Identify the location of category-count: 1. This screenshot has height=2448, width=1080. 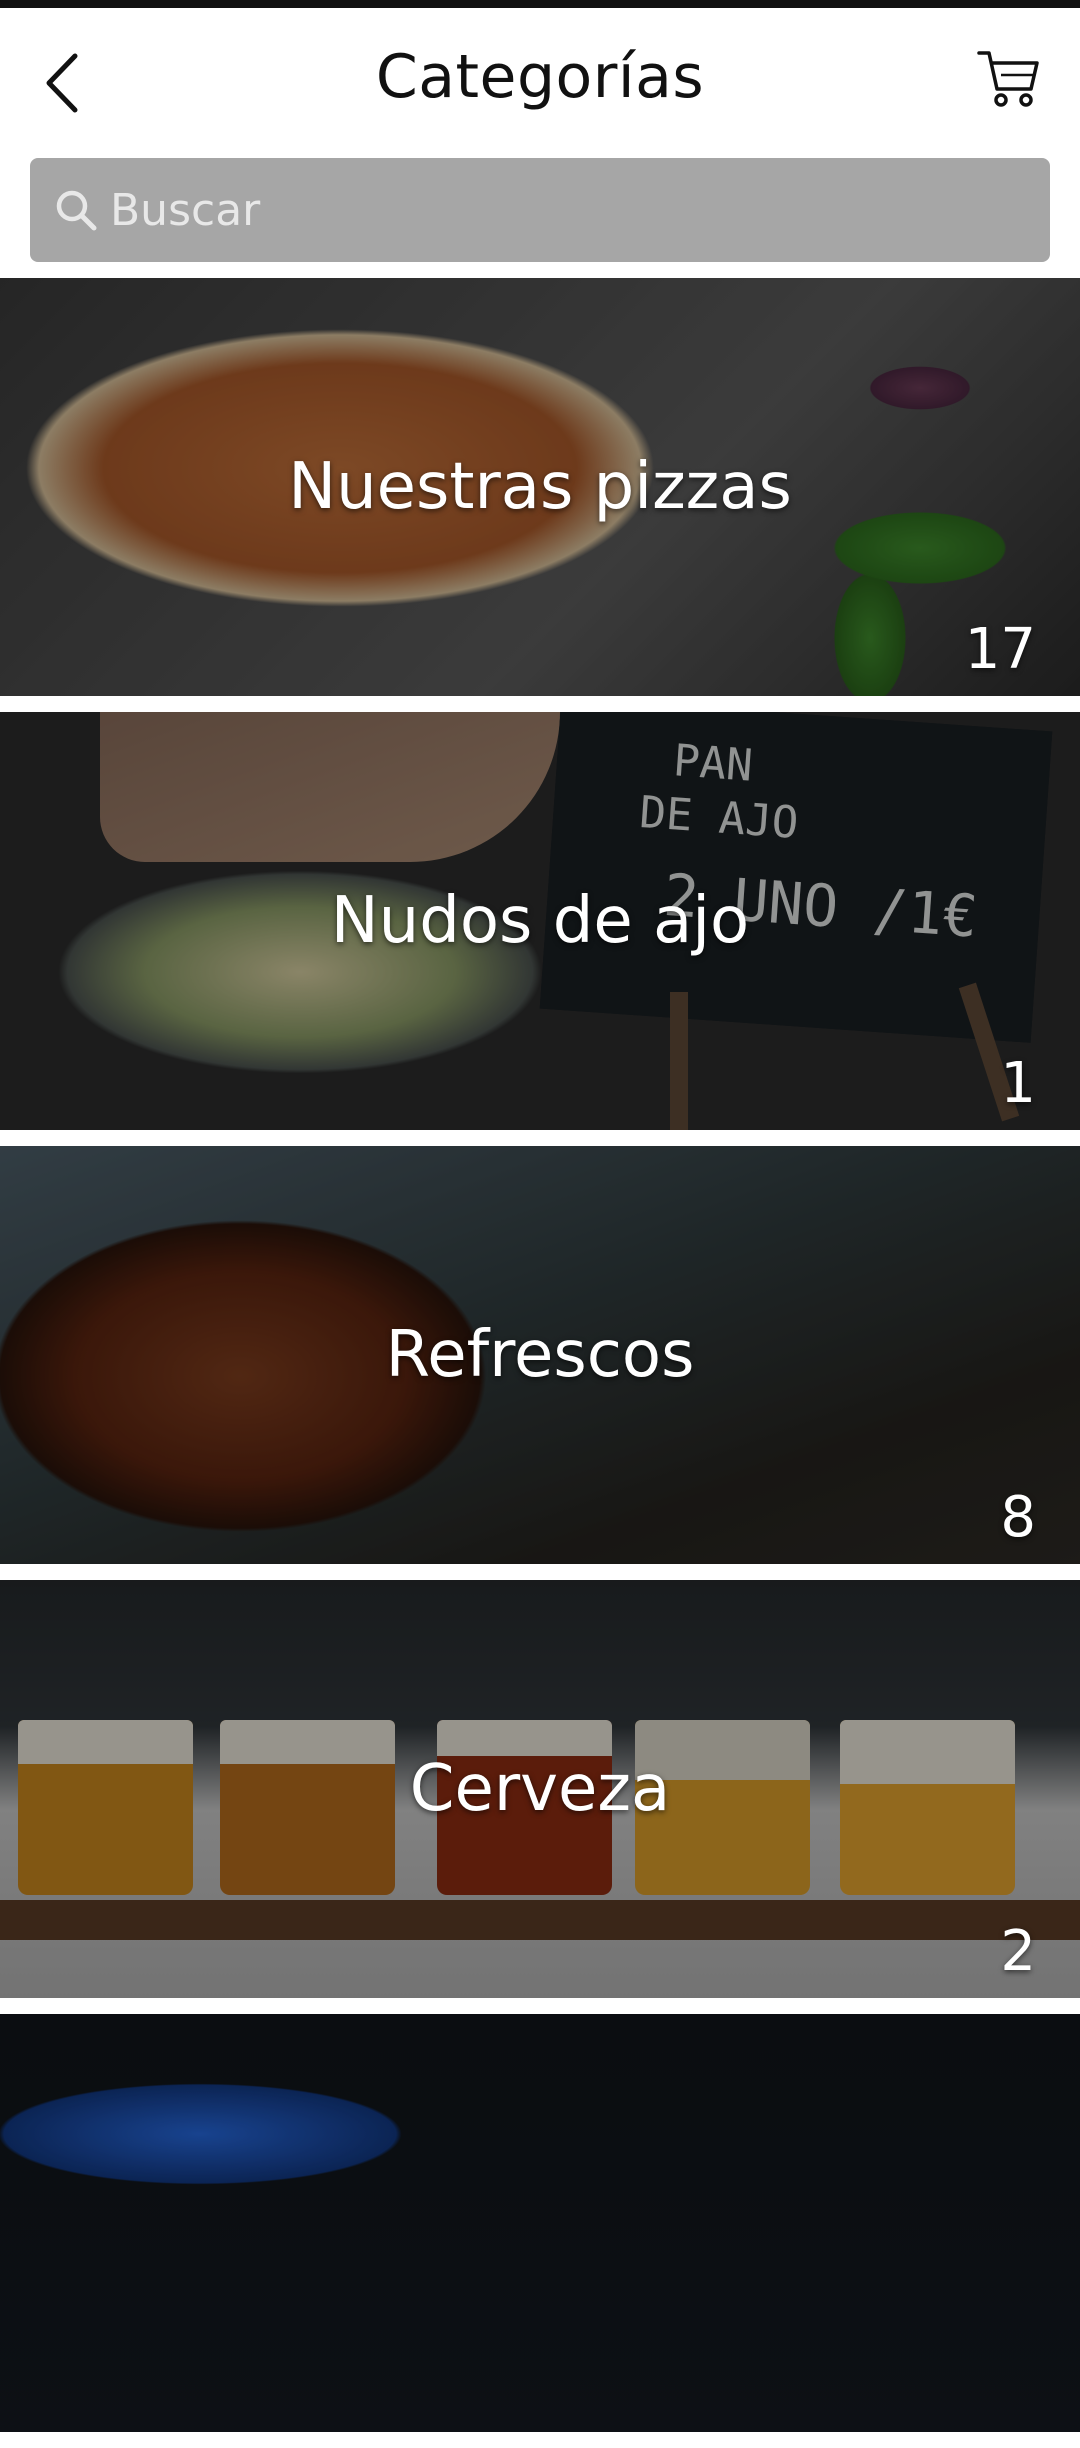
(1018, 1083).